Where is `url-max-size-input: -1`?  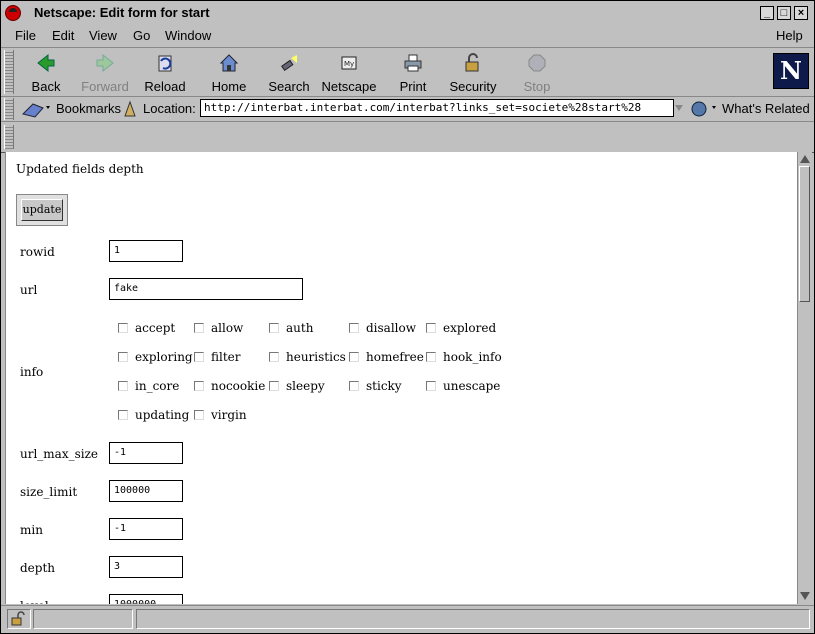
url-max-size-input: -1 is located at coordinates (146, 453).